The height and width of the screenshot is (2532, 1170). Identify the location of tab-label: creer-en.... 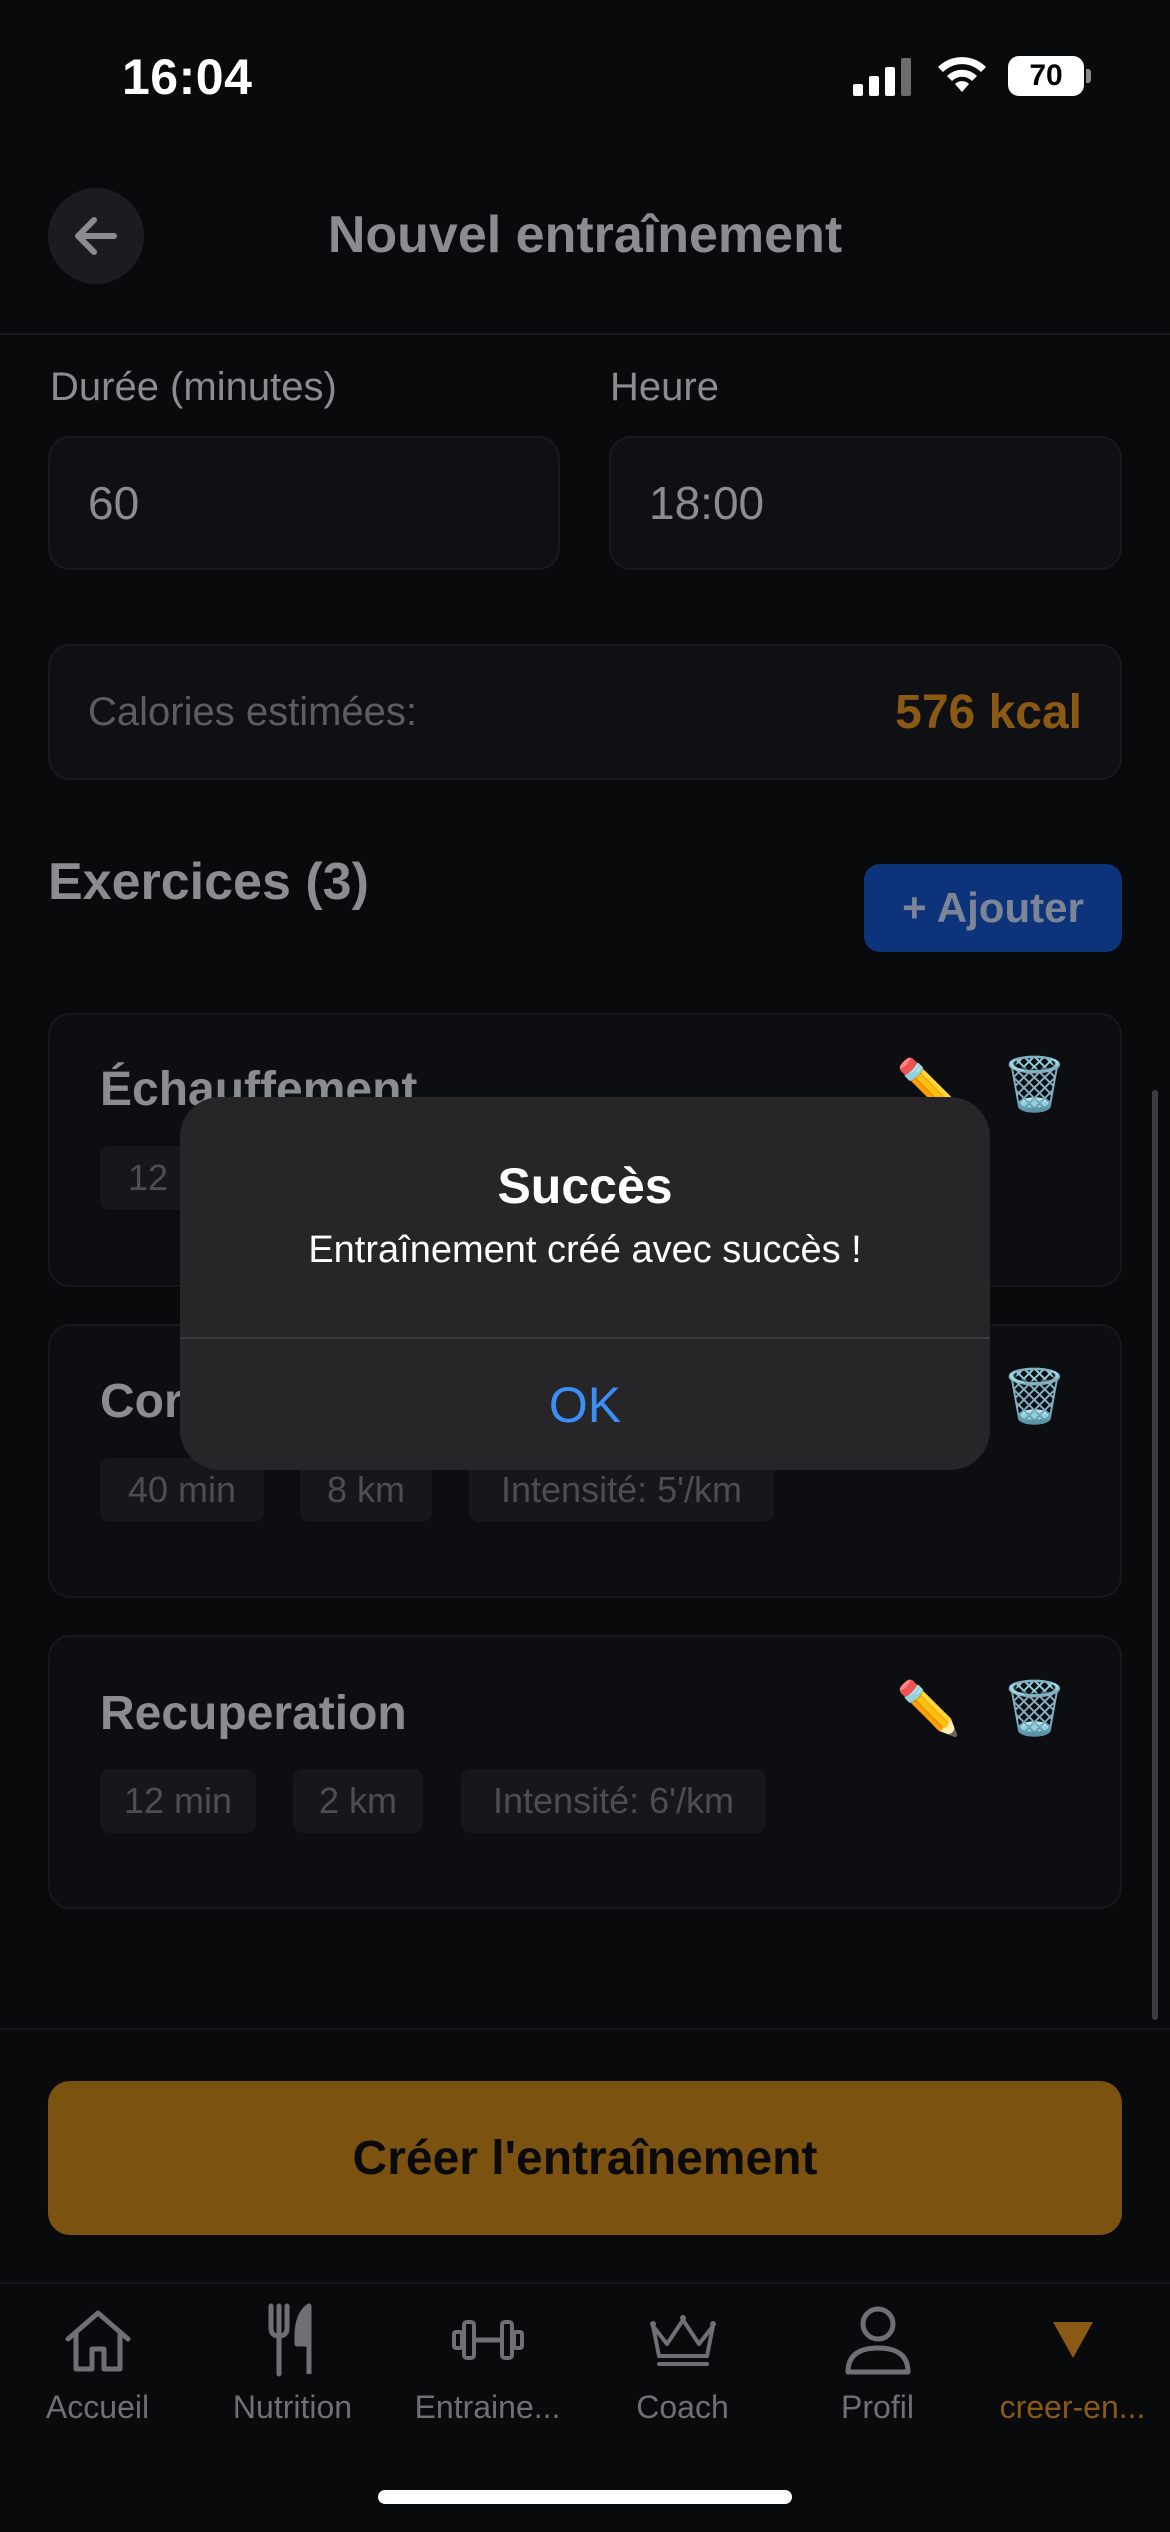
(1072, 2407).